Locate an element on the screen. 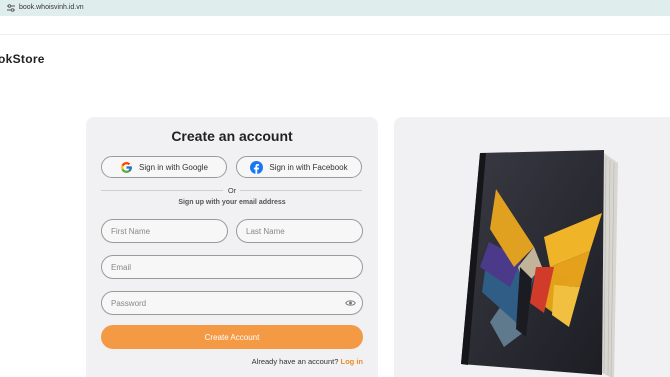 Image resolution: width=670 pixels, height=377 pixels. browser-url-bar: book.whoisvinh.id.vn is located at coordinates (335, 8).